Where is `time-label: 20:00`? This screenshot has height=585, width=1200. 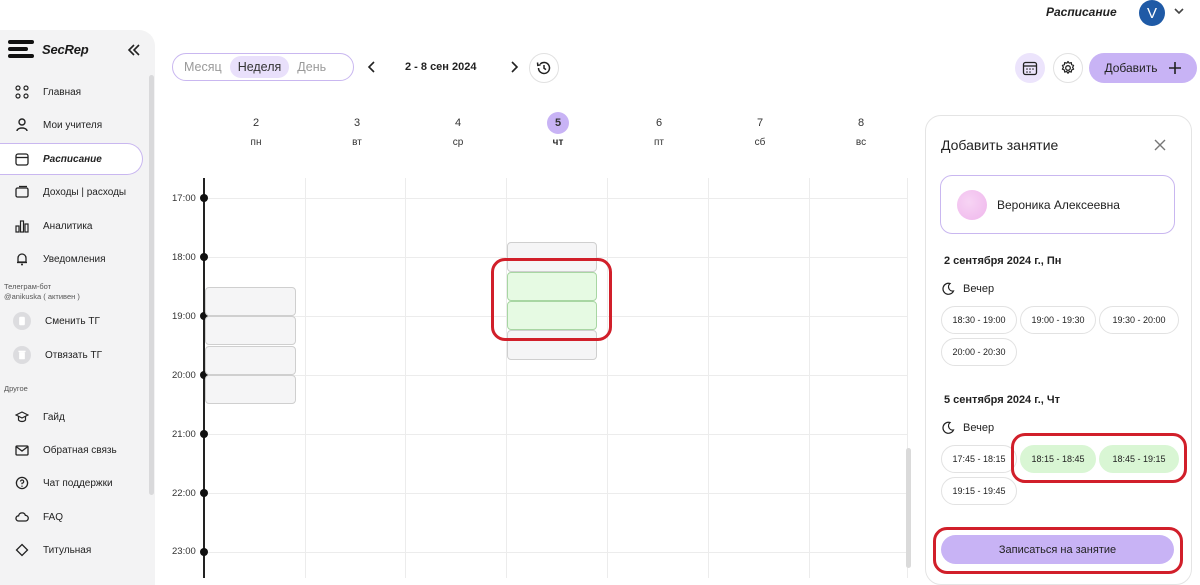 time-label: 20:00 is located at coordinates (184, 375).